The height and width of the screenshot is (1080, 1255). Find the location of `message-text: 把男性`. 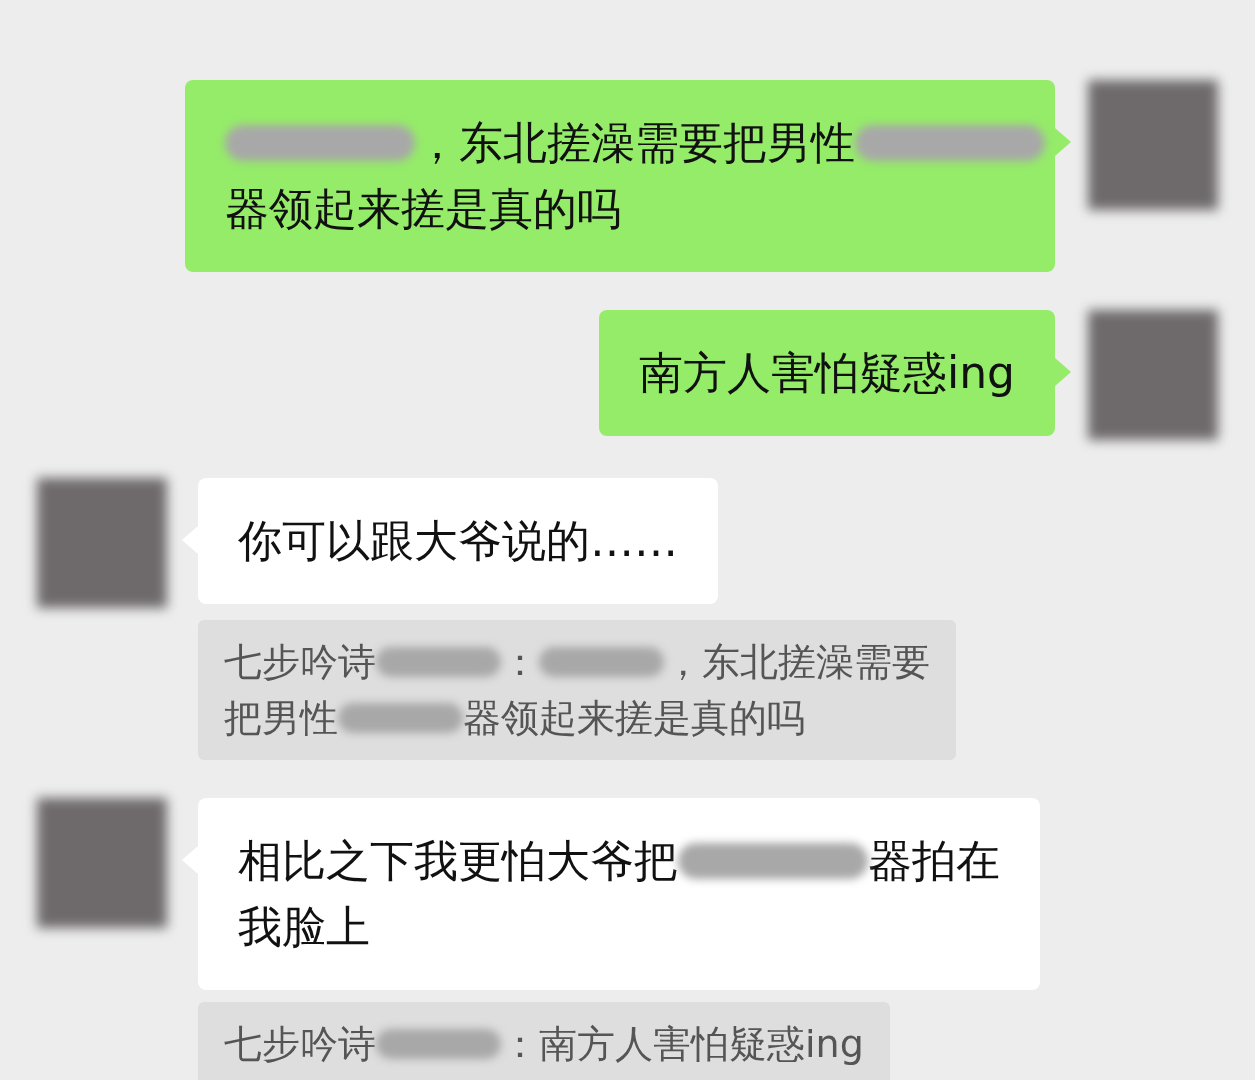

message-text: 把男性 is located at coordinates (281, 718).